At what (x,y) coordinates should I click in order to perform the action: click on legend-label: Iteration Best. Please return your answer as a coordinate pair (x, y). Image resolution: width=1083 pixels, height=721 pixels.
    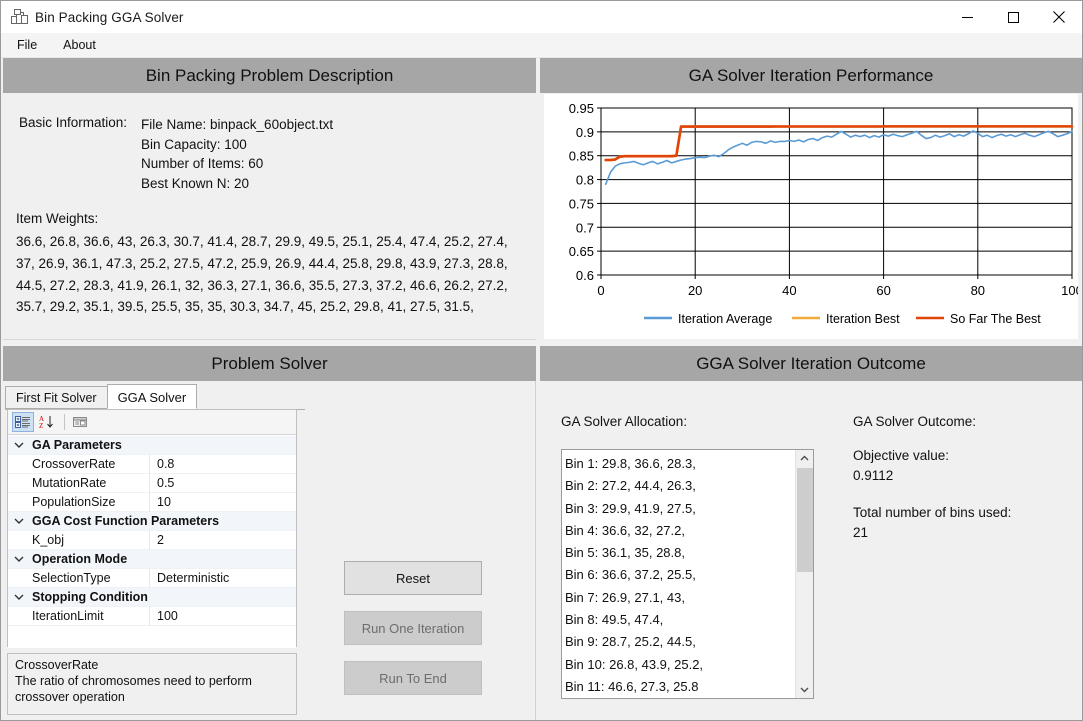
    Looking at the image, I should click on (863, 319).